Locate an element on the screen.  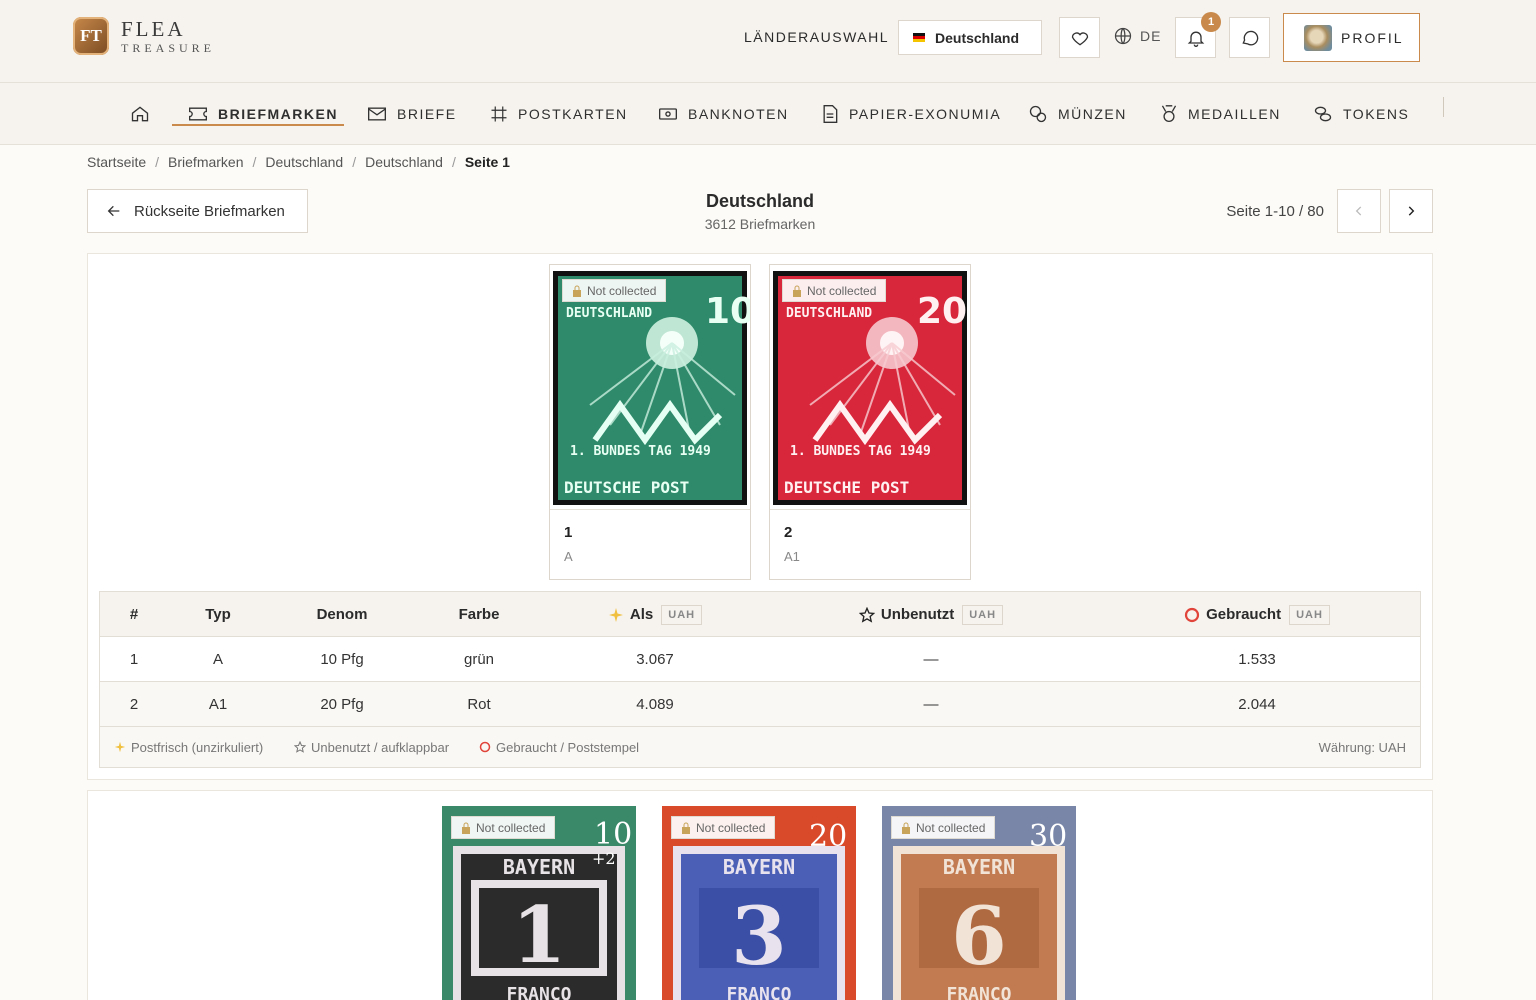
messages-button is located at coordinates (1249, 37).